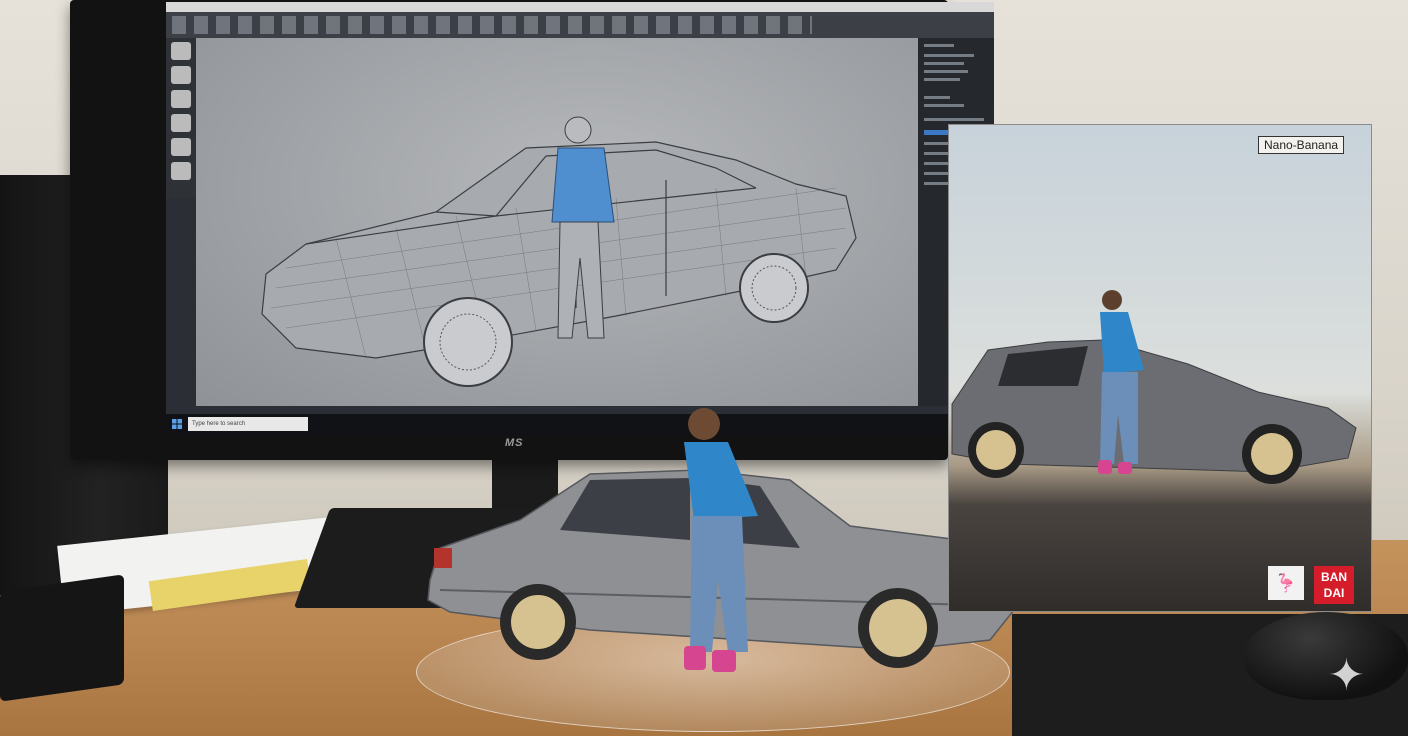 This screenshot has height=736, width=1408. I want to click on computer-mouse, so click(1326, 656).